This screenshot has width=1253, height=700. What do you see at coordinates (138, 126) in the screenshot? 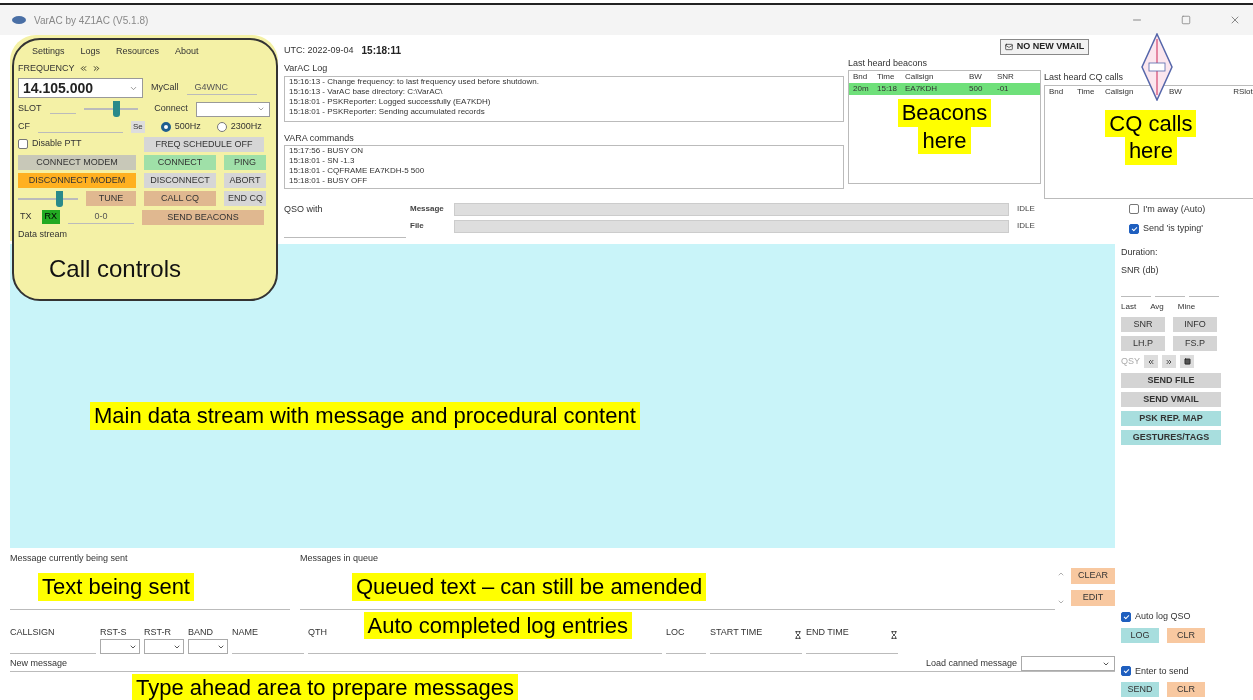
I see `set-button: Se` at bounding box center [138, 126].